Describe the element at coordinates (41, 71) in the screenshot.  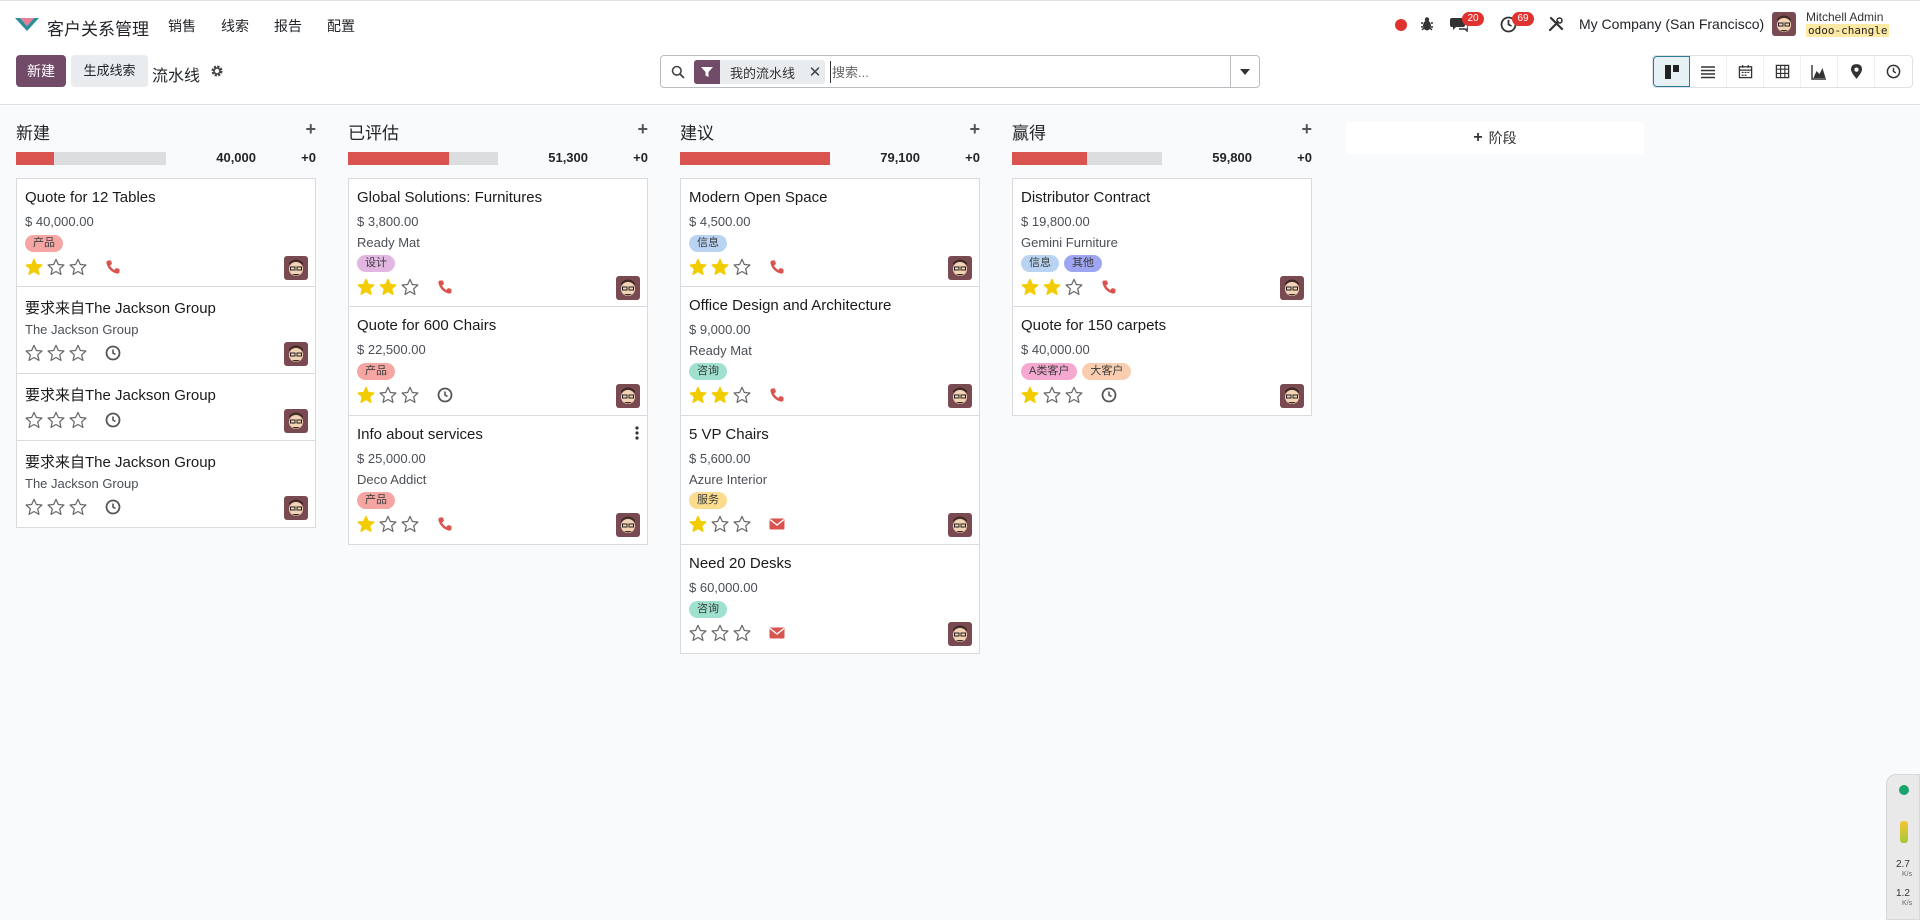
I see `new-button: 新建` at that location.